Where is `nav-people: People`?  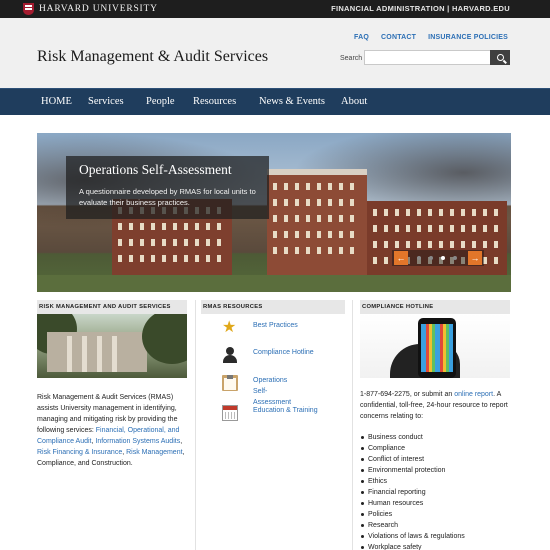
nav-people: People is located at coordinates (160, 101).